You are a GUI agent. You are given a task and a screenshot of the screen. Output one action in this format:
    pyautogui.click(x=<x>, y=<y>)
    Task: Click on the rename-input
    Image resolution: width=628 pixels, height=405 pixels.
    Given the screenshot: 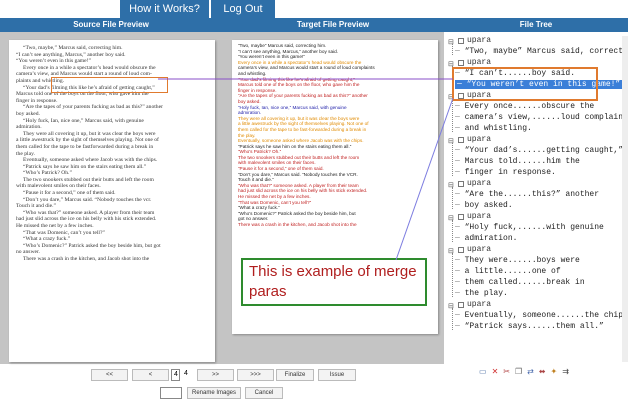 What is the action you would take?
    pyautogui.click(x=171, y=393)
    